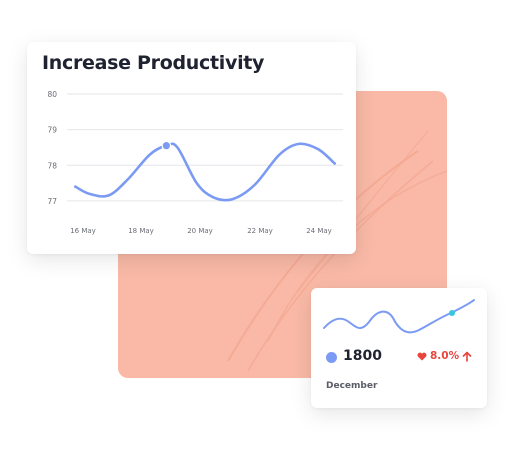 The height and width of the screenshot is (449, 517). I want to click on stat-change: 8.0%, so click(444, 356).